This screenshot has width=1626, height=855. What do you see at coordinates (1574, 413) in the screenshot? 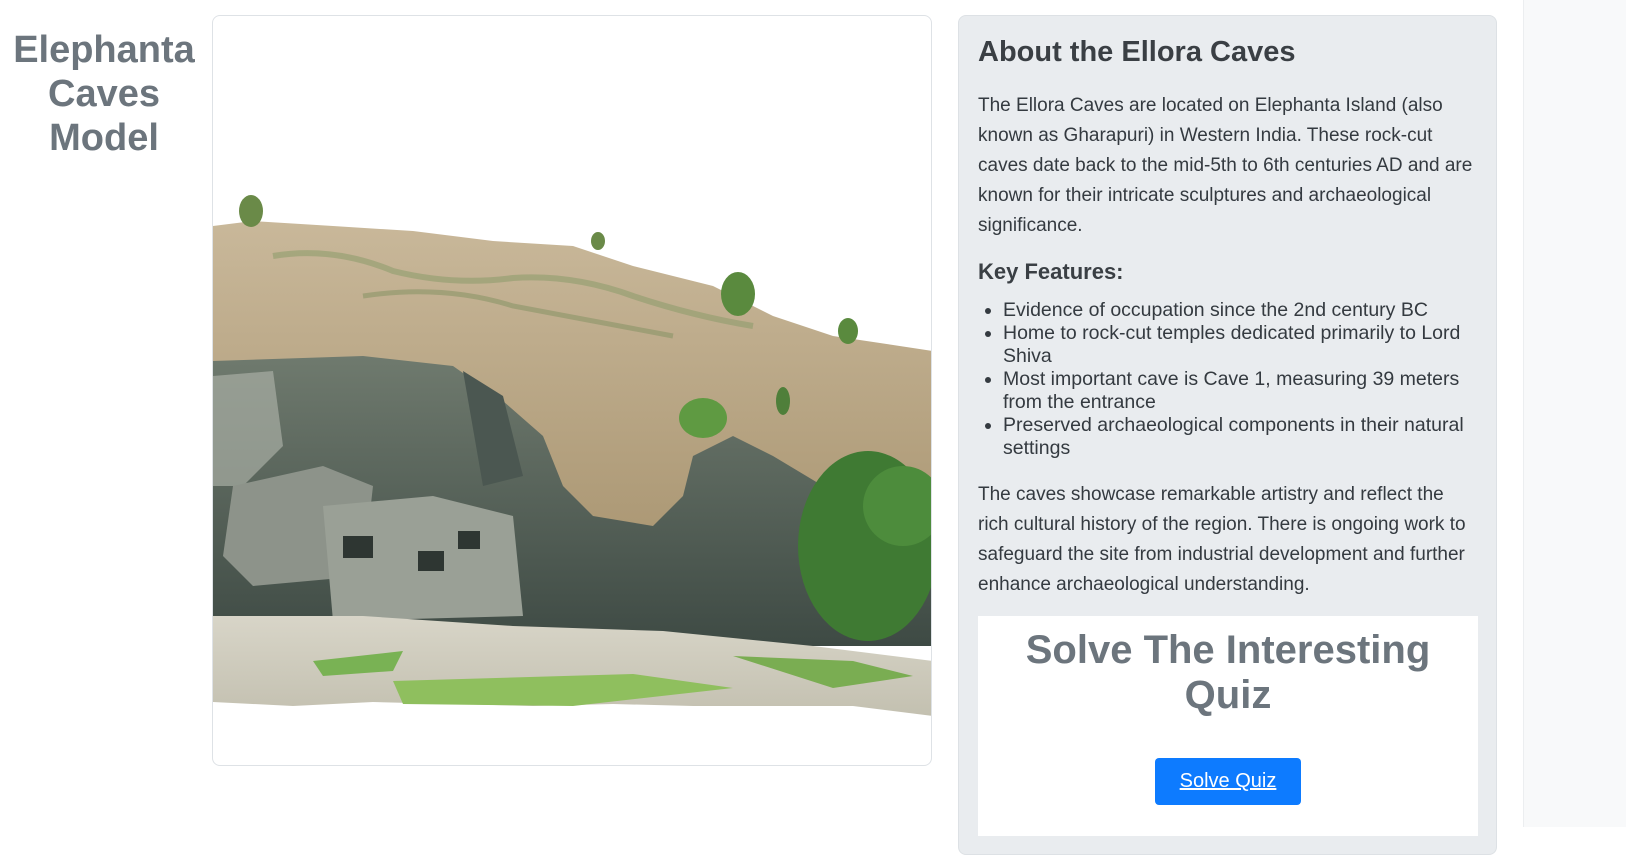
I see `scrollbar-track` at bounding box center [1574, 413].